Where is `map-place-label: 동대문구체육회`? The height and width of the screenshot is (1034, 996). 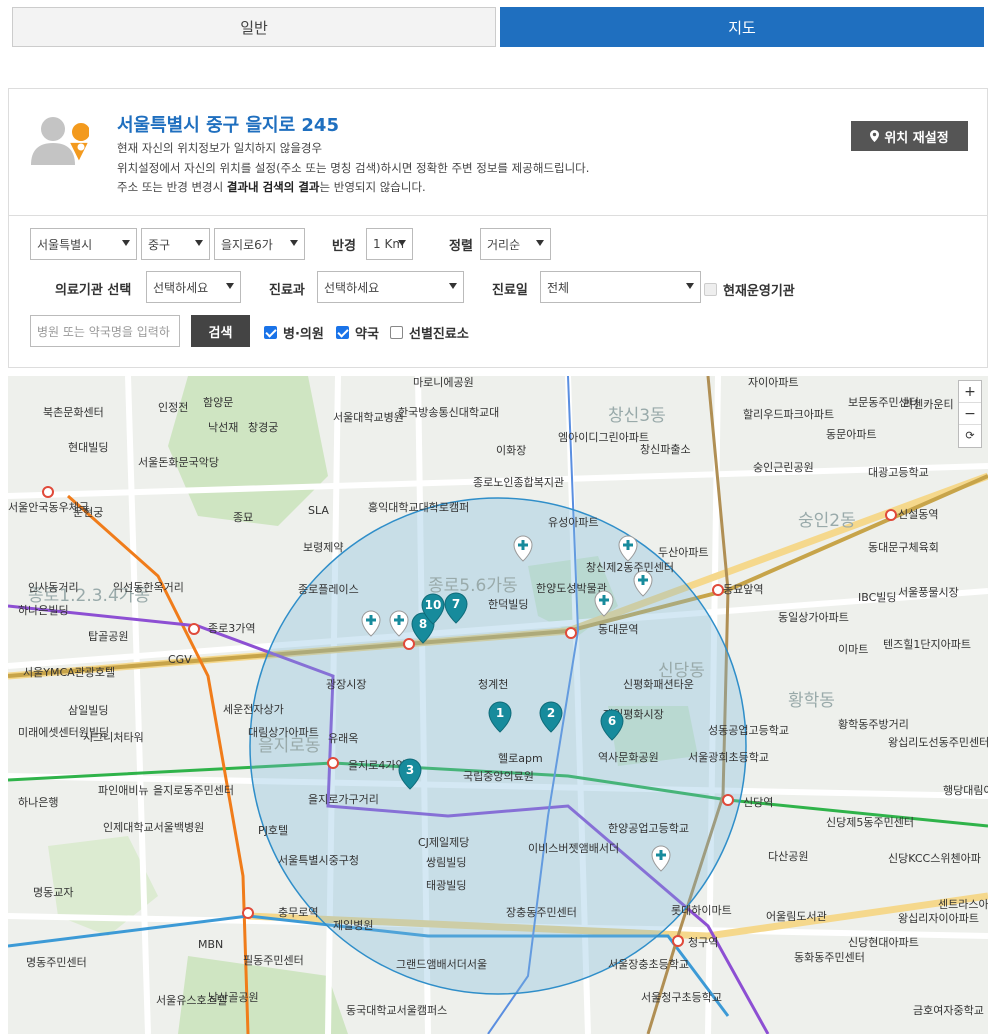 map-place-label: 동대문구체육회 is located at coordinates (903, 547).